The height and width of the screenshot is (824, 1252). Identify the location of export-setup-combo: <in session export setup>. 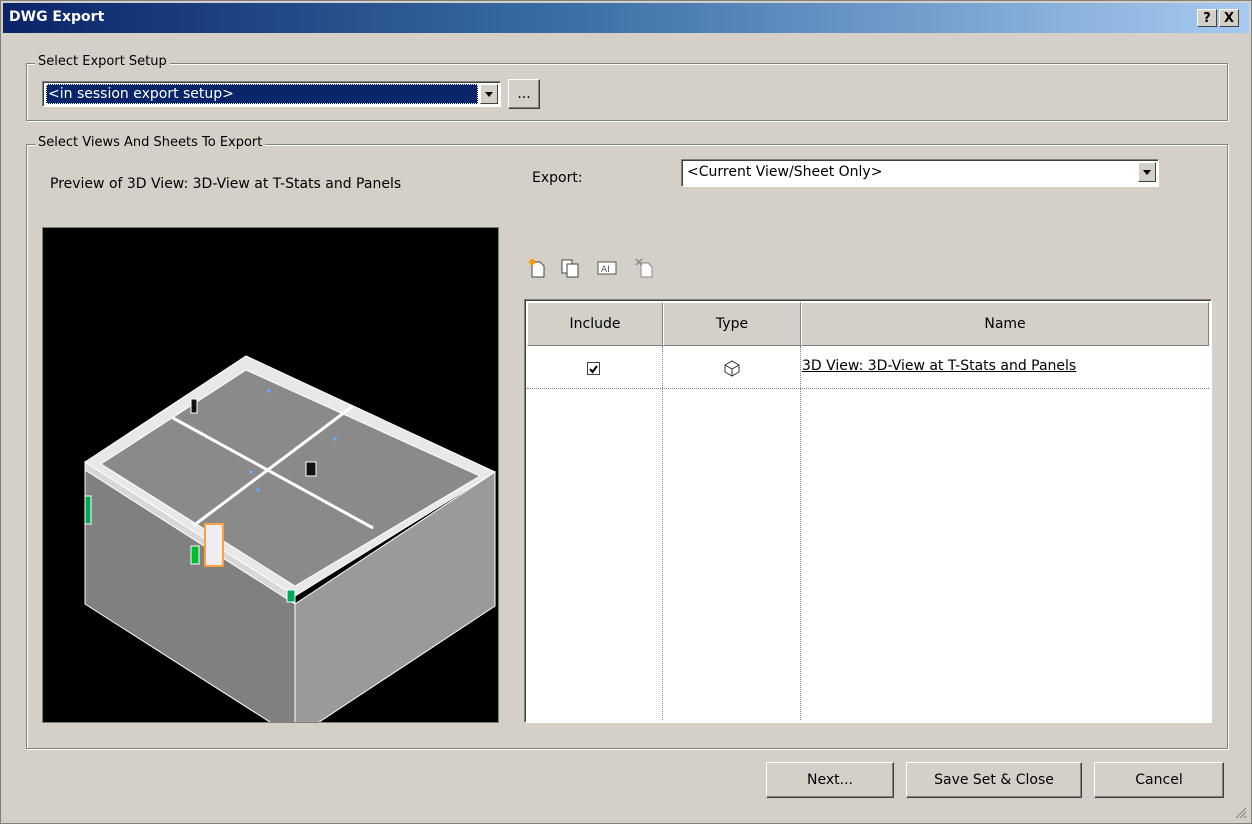
(271, 94).